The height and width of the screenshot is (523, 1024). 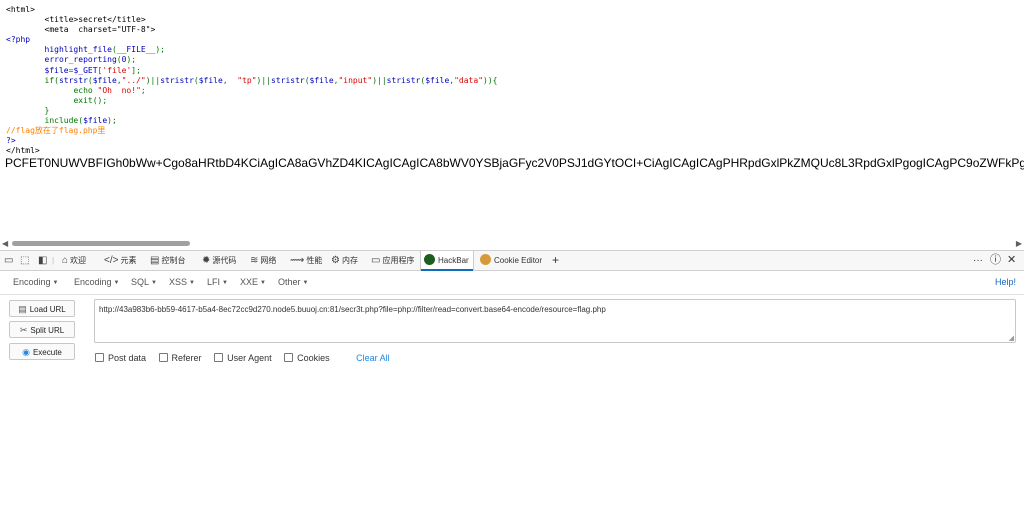 What do you see at coordinates (120, 358) in the screenshot?
I see `post-data-checkbox: Post data` at bounding box center [120, 358].